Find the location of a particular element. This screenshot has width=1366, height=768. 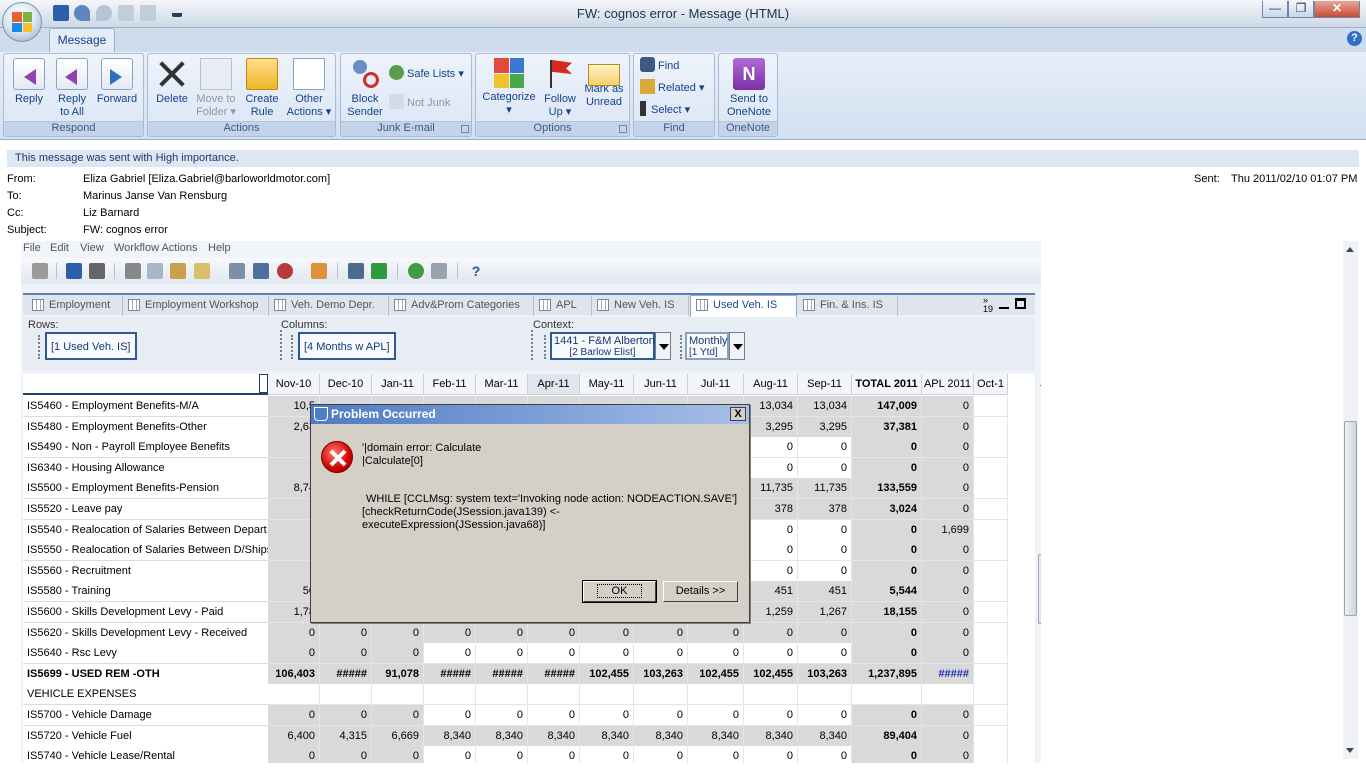

grid-cell: 103,263 is located at coordinates (825, 674).